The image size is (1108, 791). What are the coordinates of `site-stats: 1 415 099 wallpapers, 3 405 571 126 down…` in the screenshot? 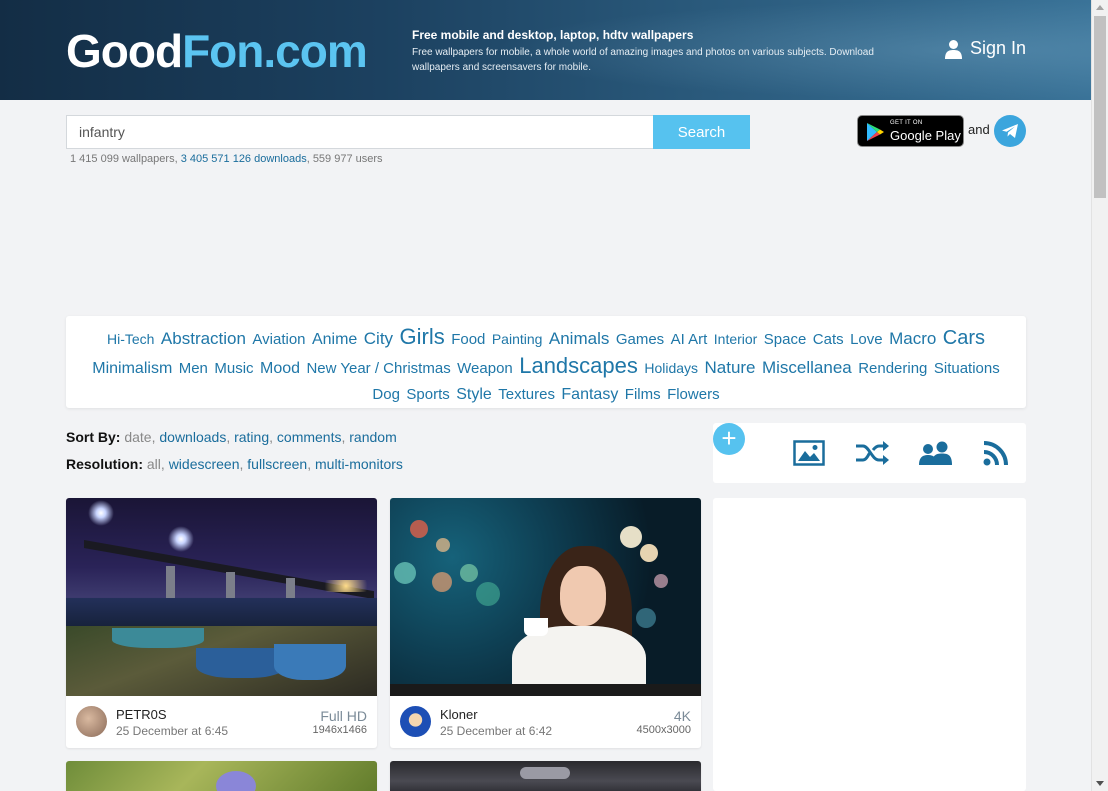 It's located at (226, 159).